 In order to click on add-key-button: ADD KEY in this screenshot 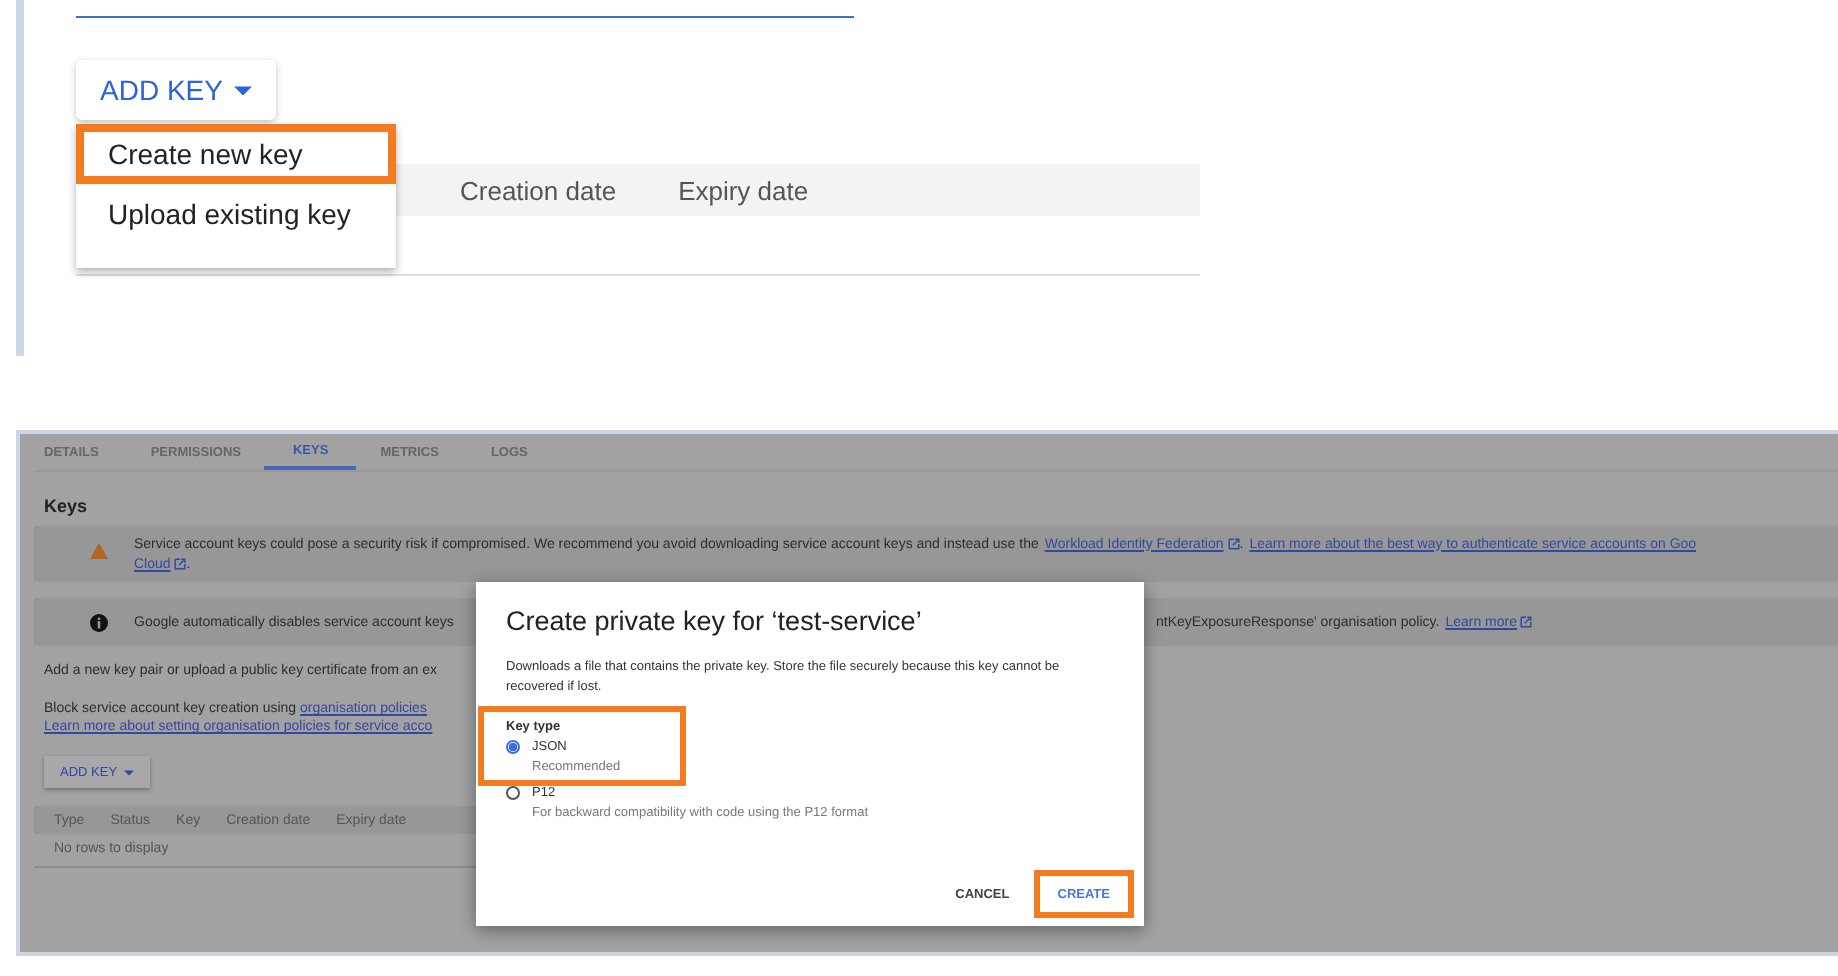, I will do `click(176, 90)`.